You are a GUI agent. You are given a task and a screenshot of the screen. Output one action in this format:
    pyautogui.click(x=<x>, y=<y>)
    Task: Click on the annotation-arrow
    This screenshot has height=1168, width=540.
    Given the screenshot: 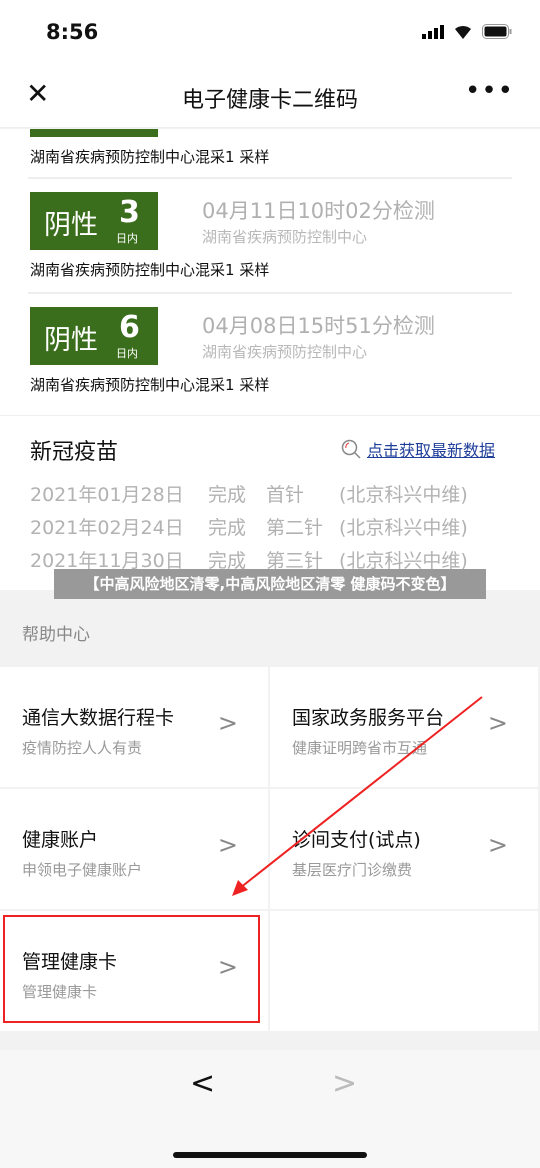 What is the action you would take?
    pyautogui.click(x=357, y=796)
    